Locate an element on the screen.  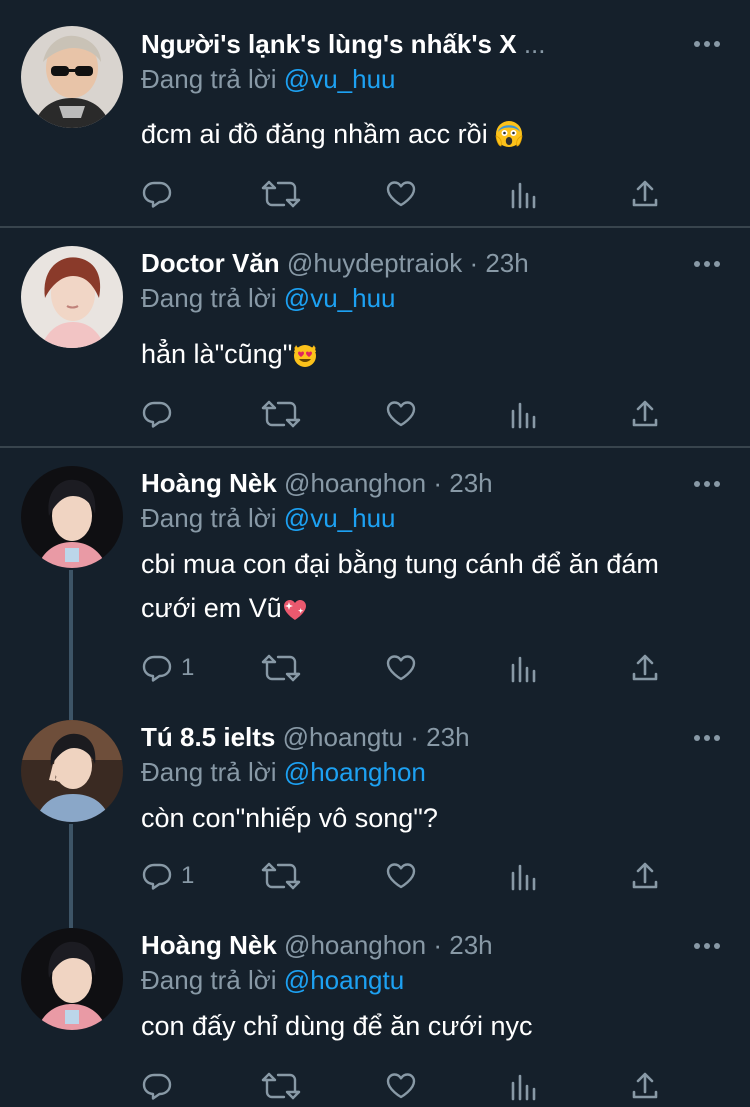
display-name: Doctor Văn is located at coordinates (210, 263).